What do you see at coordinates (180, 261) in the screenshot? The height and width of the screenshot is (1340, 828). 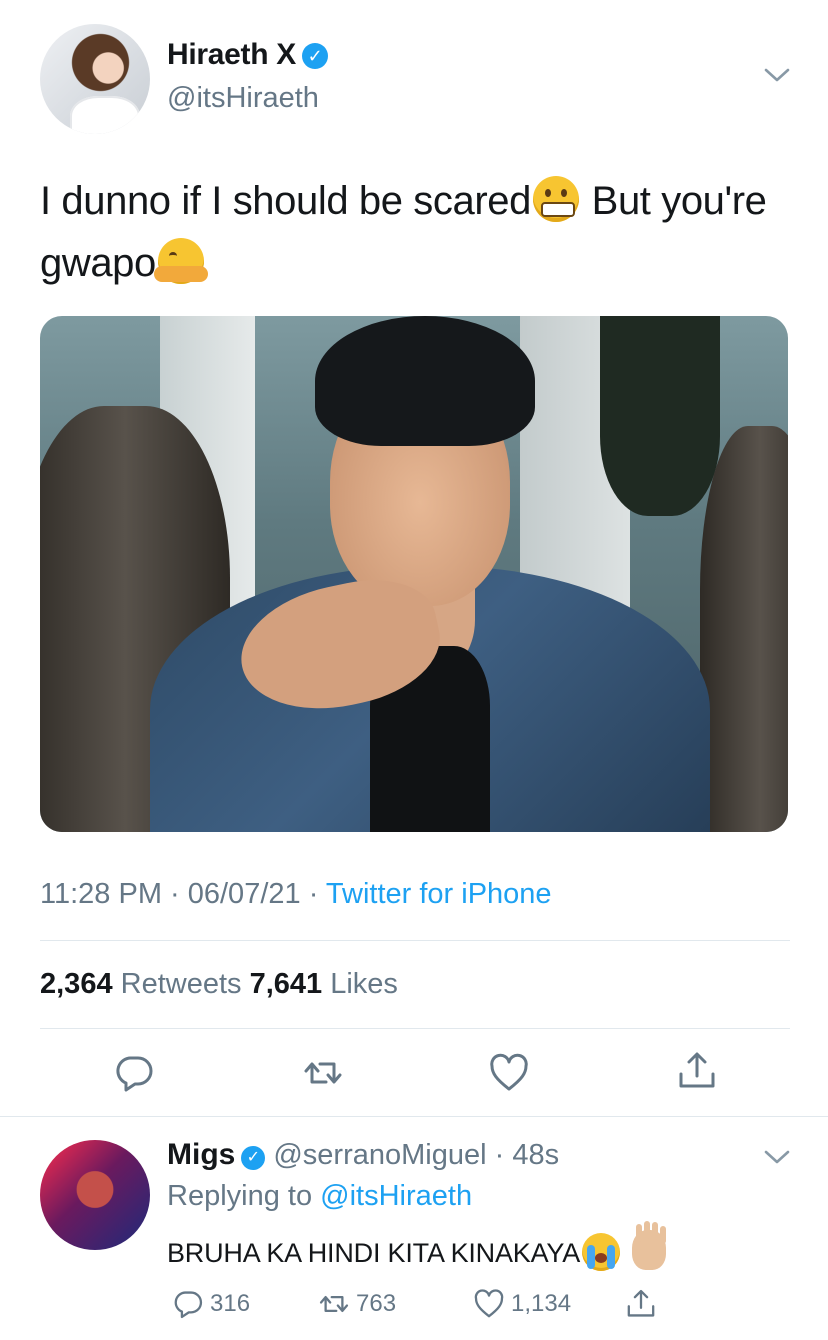 I see `hugging-face-emoji` at bounding box center [180, 261].